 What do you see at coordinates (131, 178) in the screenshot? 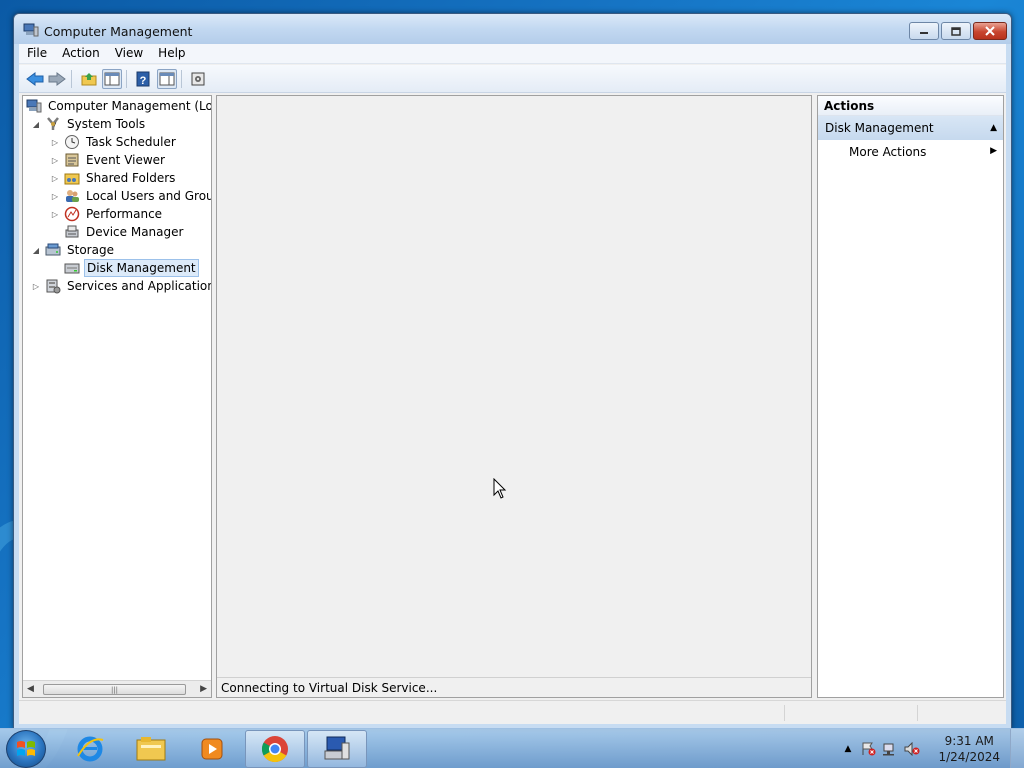
I see `tree-label: Shared Folders` at bounding box center [131, 178].